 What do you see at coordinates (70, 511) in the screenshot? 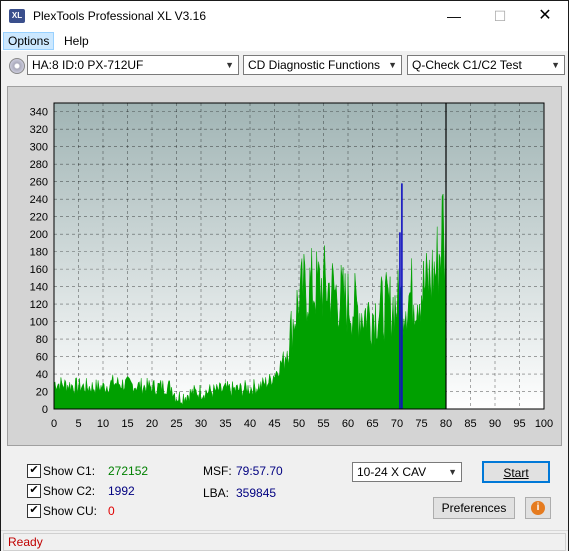
I see `show-cu-label: Show CU:` at bounding box center [70, 511].